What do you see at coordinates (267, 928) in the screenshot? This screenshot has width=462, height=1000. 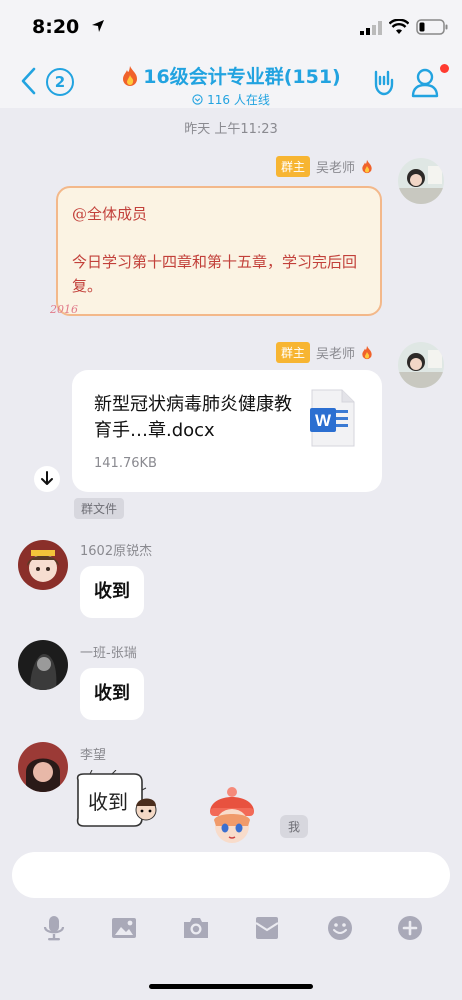 I see `red-packet-icon` at bounding box center [267, 928].